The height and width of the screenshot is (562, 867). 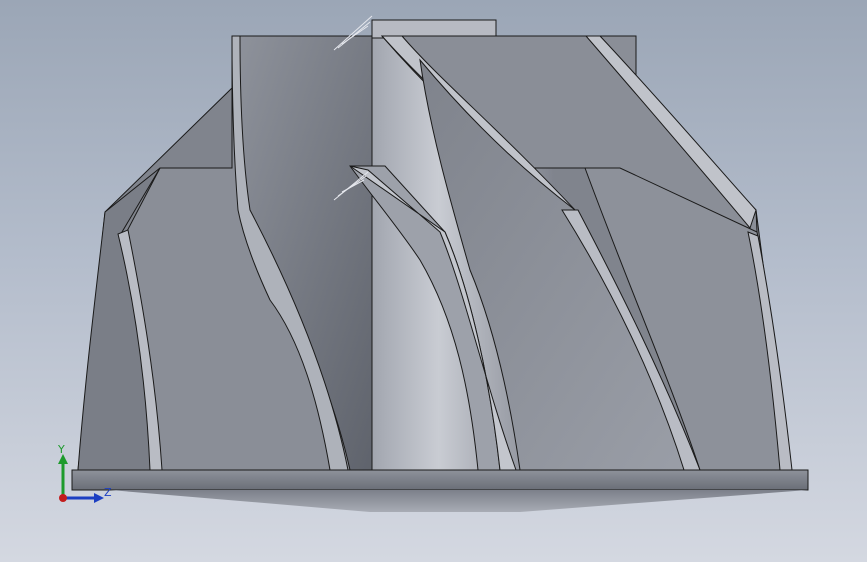 What do you see at coordinates (108, 492) in the screenshot?
I see `triad-z-label: Z` at bounding box center [108, 492].